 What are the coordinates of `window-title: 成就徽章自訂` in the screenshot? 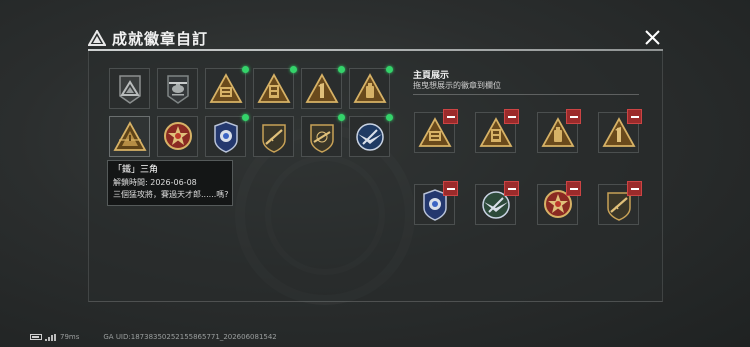 It's located at (160, 38).